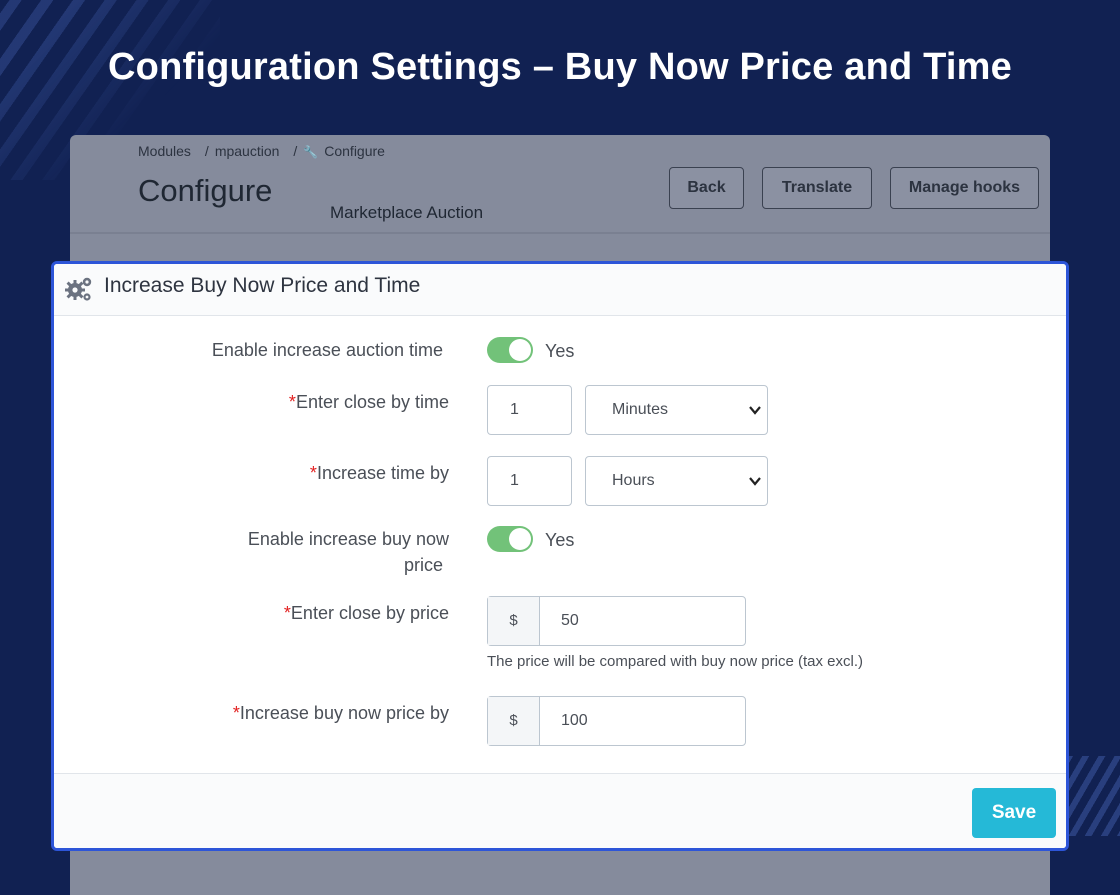  Describe the element at coordinates (817, 188) in the screenshot. I see `translate-button: Translate` at that location.